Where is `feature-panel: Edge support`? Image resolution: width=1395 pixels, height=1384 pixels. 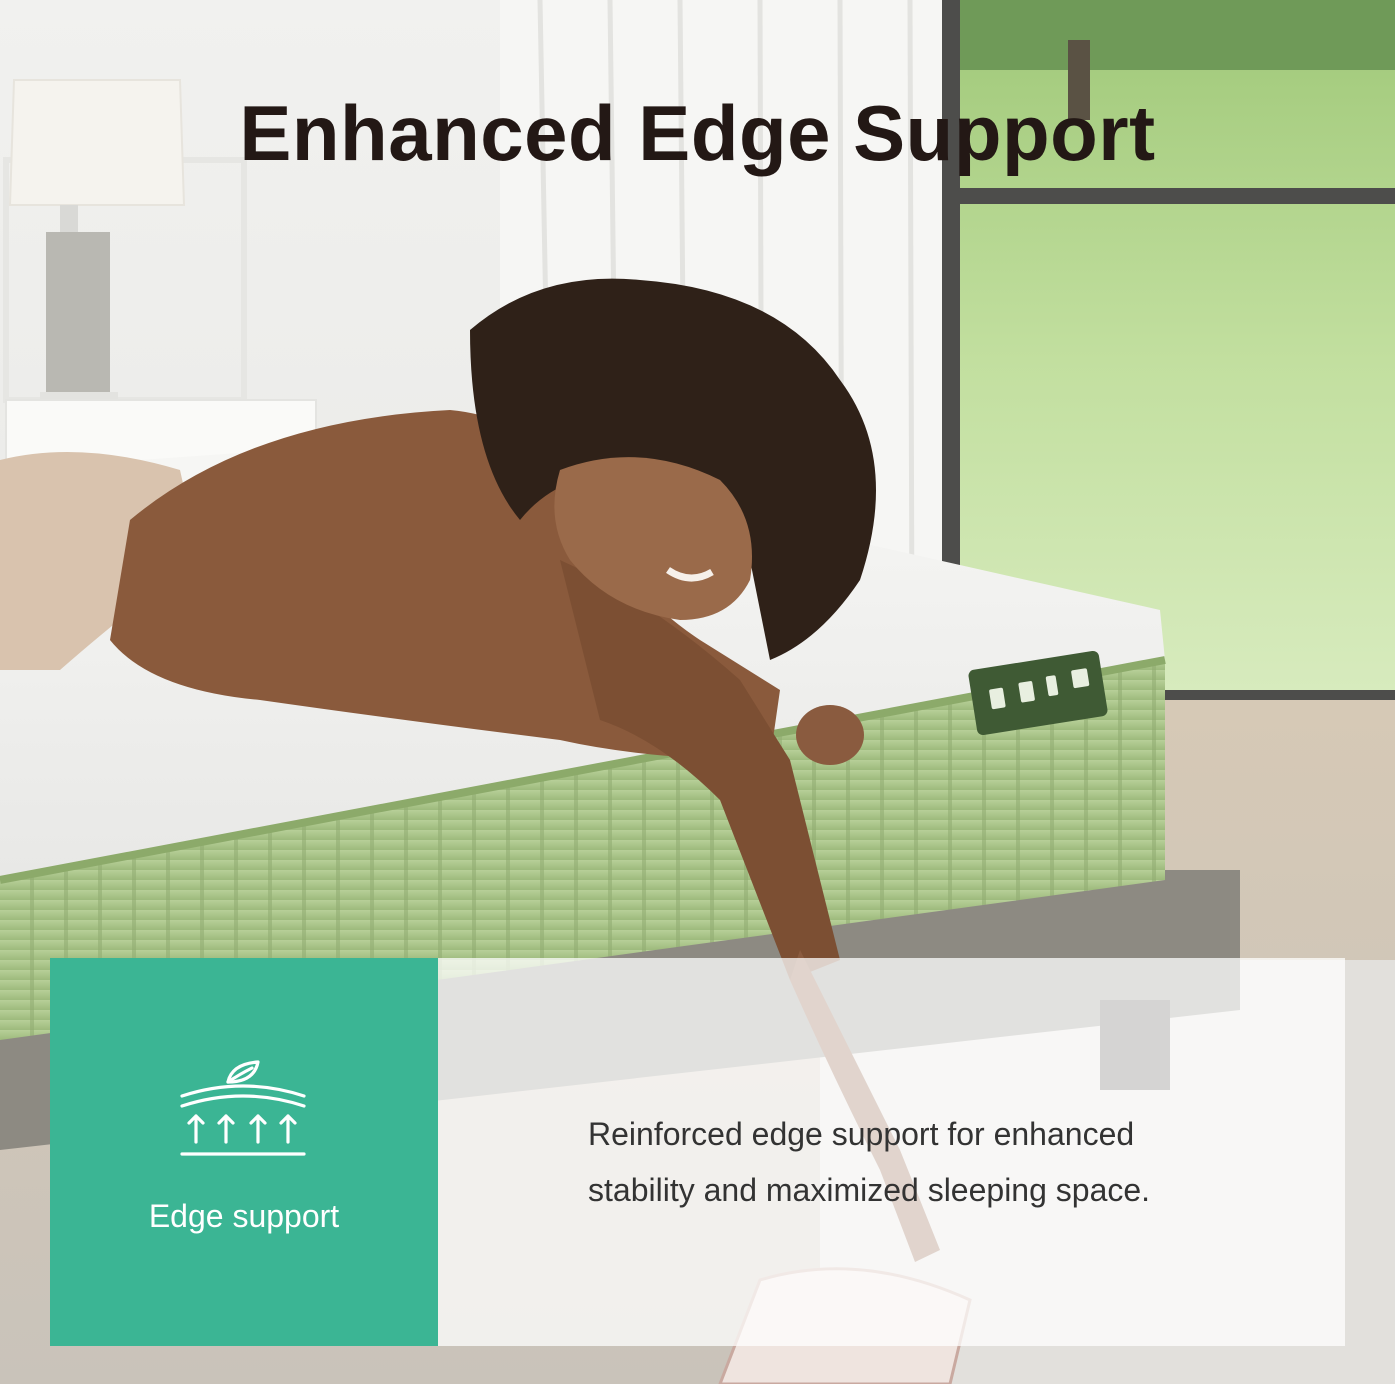
feature-panel: Edge support is located at coordinates (244, 1152).